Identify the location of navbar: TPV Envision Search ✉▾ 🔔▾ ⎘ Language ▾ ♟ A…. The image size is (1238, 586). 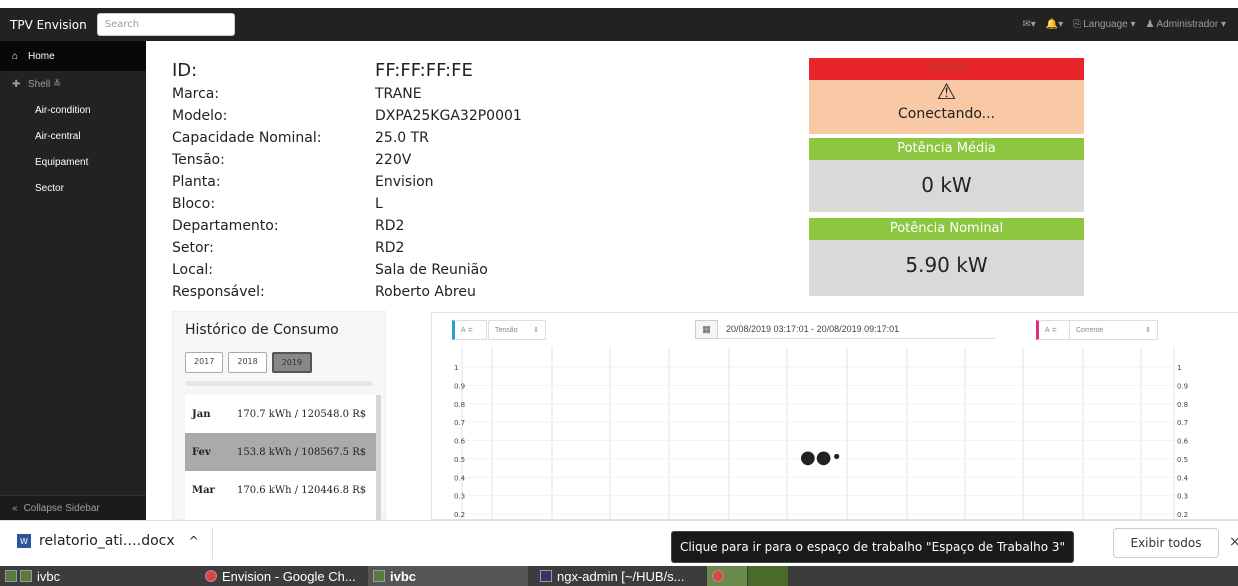
(619, 24).